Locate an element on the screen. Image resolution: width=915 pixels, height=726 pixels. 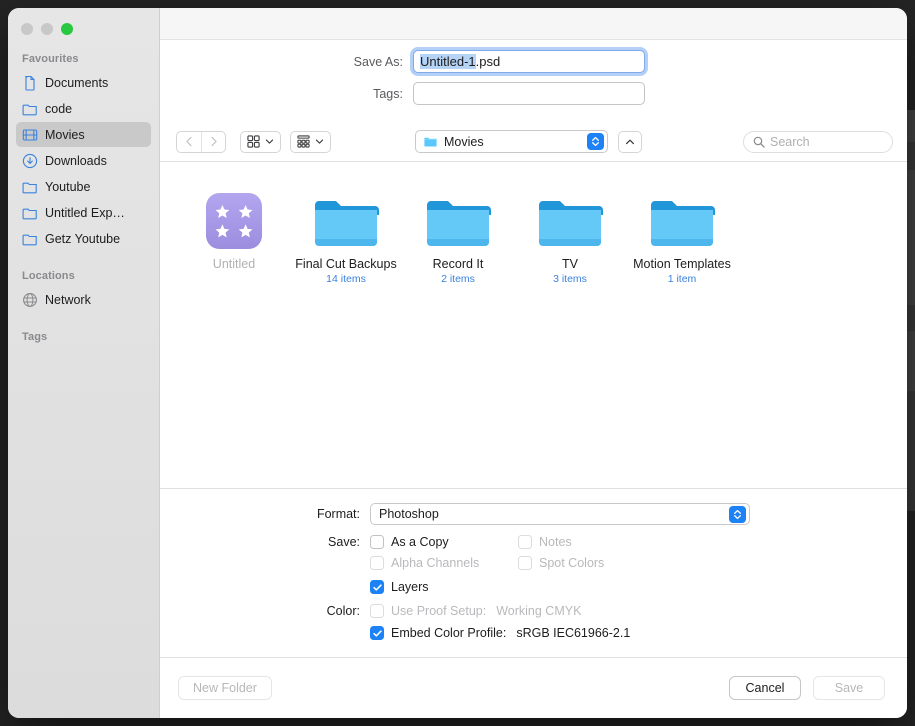
save-options-row-2: Alpha Channels Spot Colors is located at coordinates (533, 563).